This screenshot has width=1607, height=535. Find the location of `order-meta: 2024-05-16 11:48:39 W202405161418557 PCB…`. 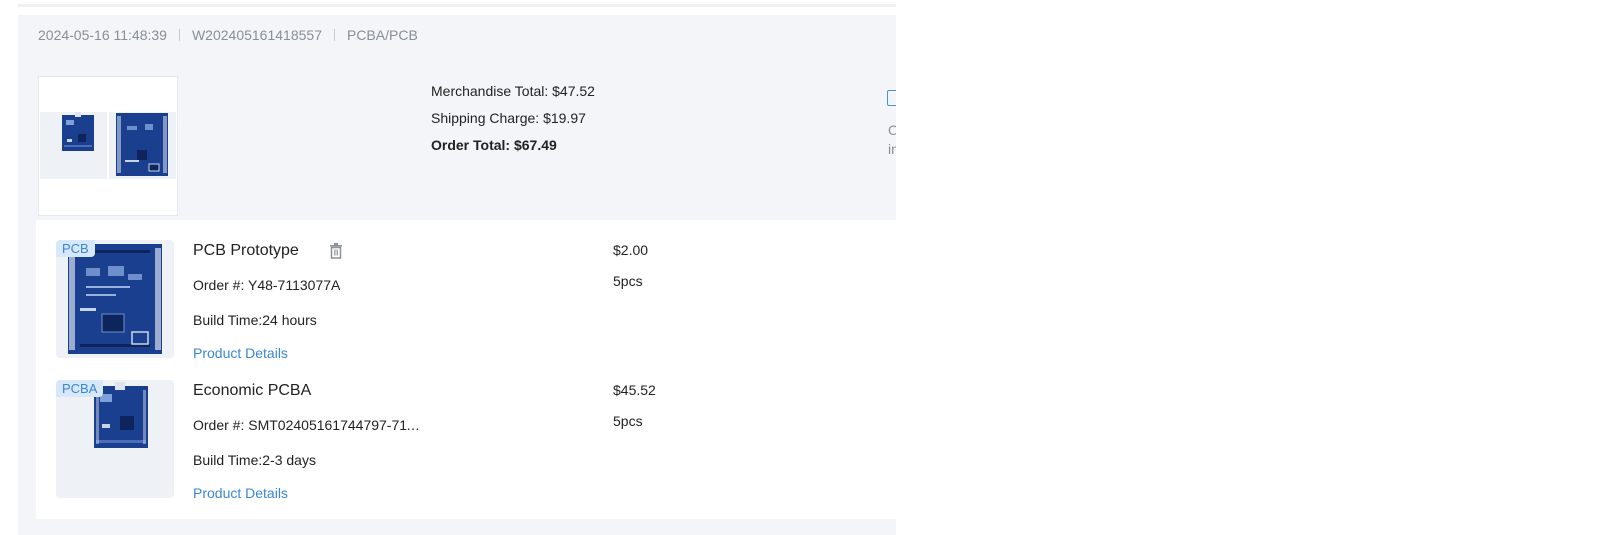

order-meta: 2024-05-16 11:48:39 W202405161418557 PCB… is located at coordinates (228, 35).